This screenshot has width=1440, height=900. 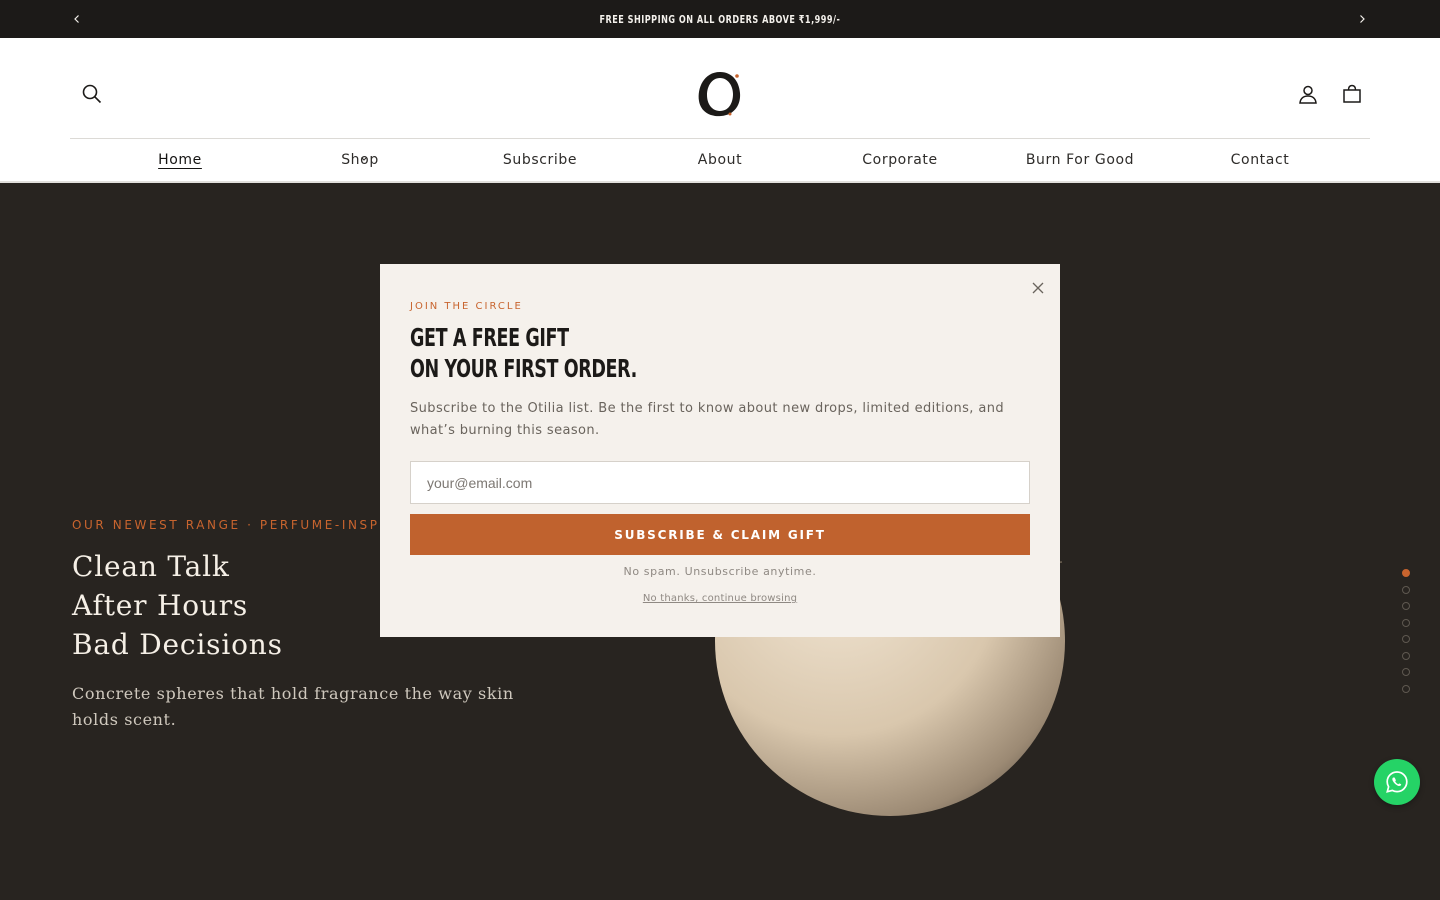 What do you see at coordinates (466, 306) in the screenshot?
I see `modal-kicker: JOIN THE CIRCLE` at bounding box center [466, 306].